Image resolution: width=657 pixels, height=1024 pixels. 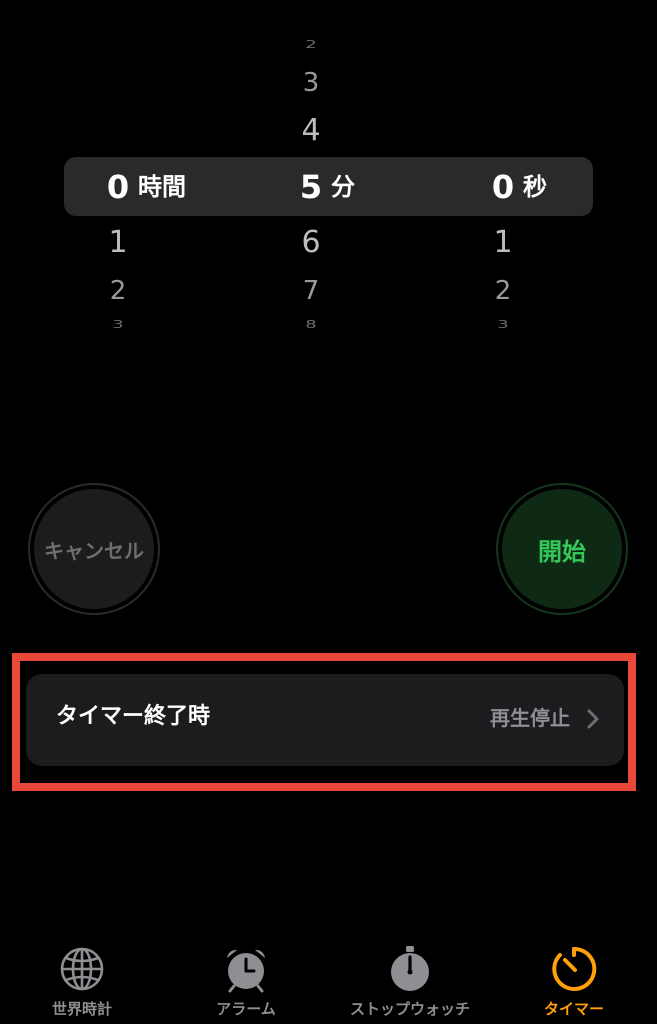 What do you see at coordinates (118, 291) in the screenshot?
I see `hours-option: 2` at bounding box center [118, 291].